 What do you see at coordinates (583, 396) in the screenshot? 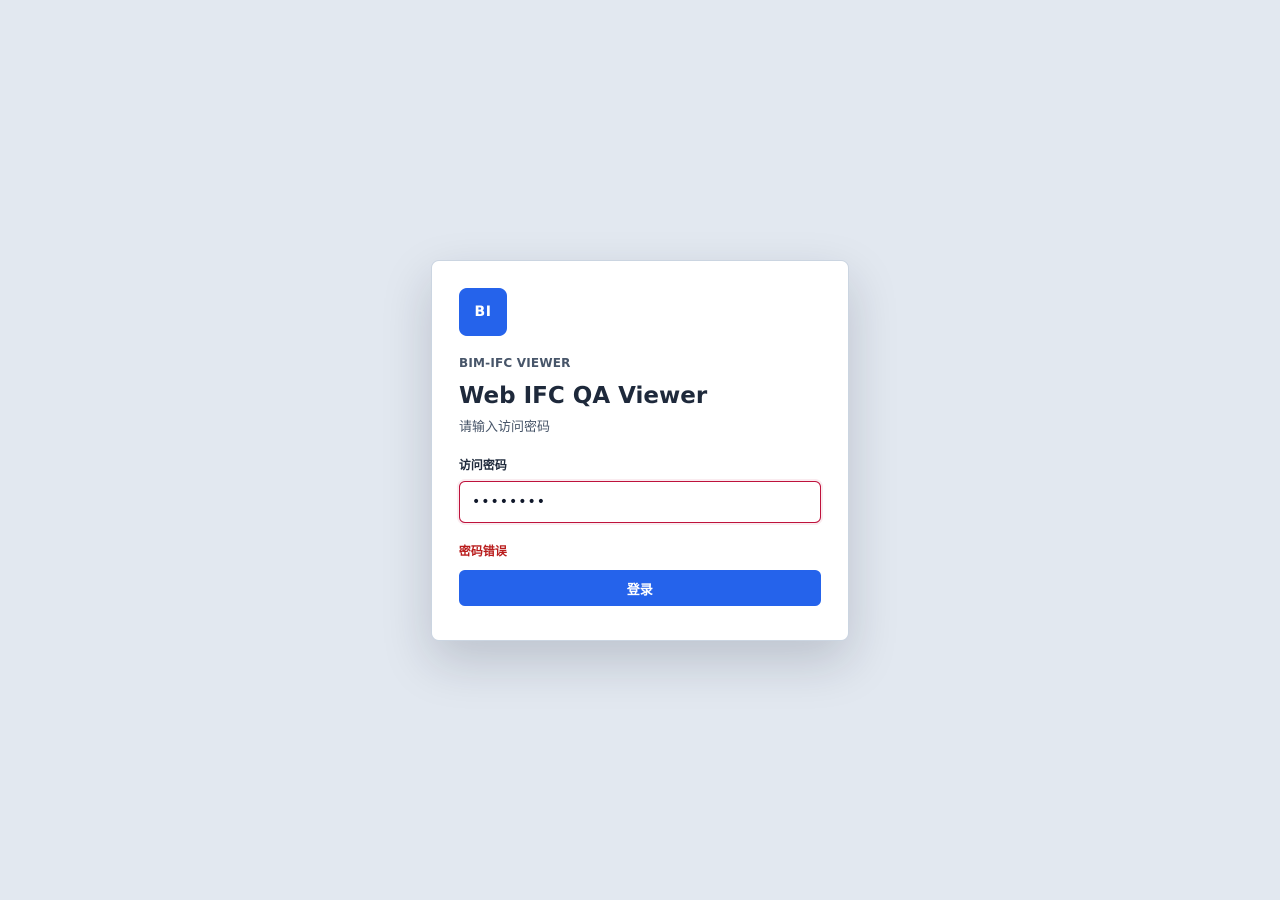
I see `page-title: Web IFC QA Viewer` at bounding box center [583, 396].